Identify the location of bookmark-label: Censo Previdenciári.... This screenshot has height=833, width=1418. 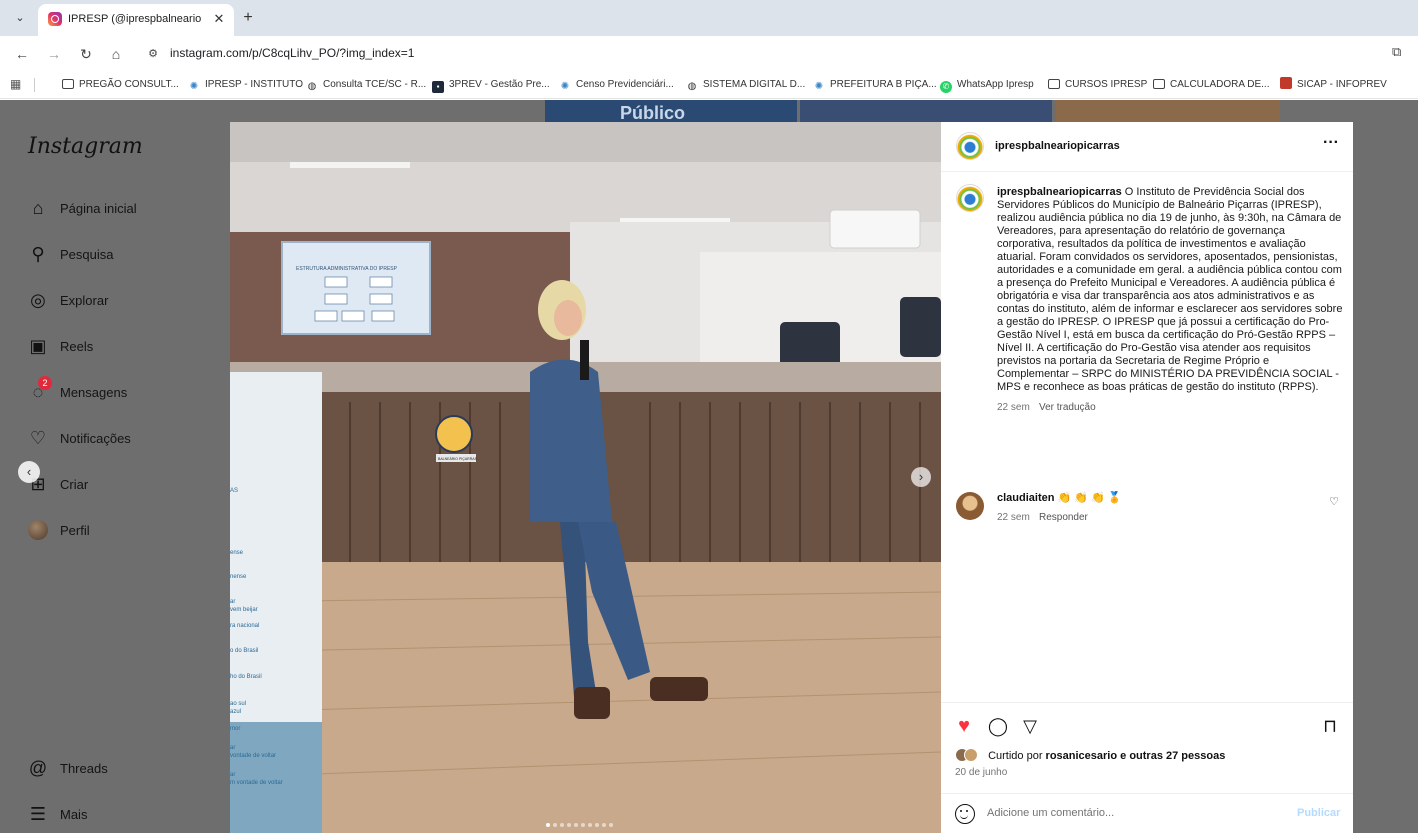
(625, 84).